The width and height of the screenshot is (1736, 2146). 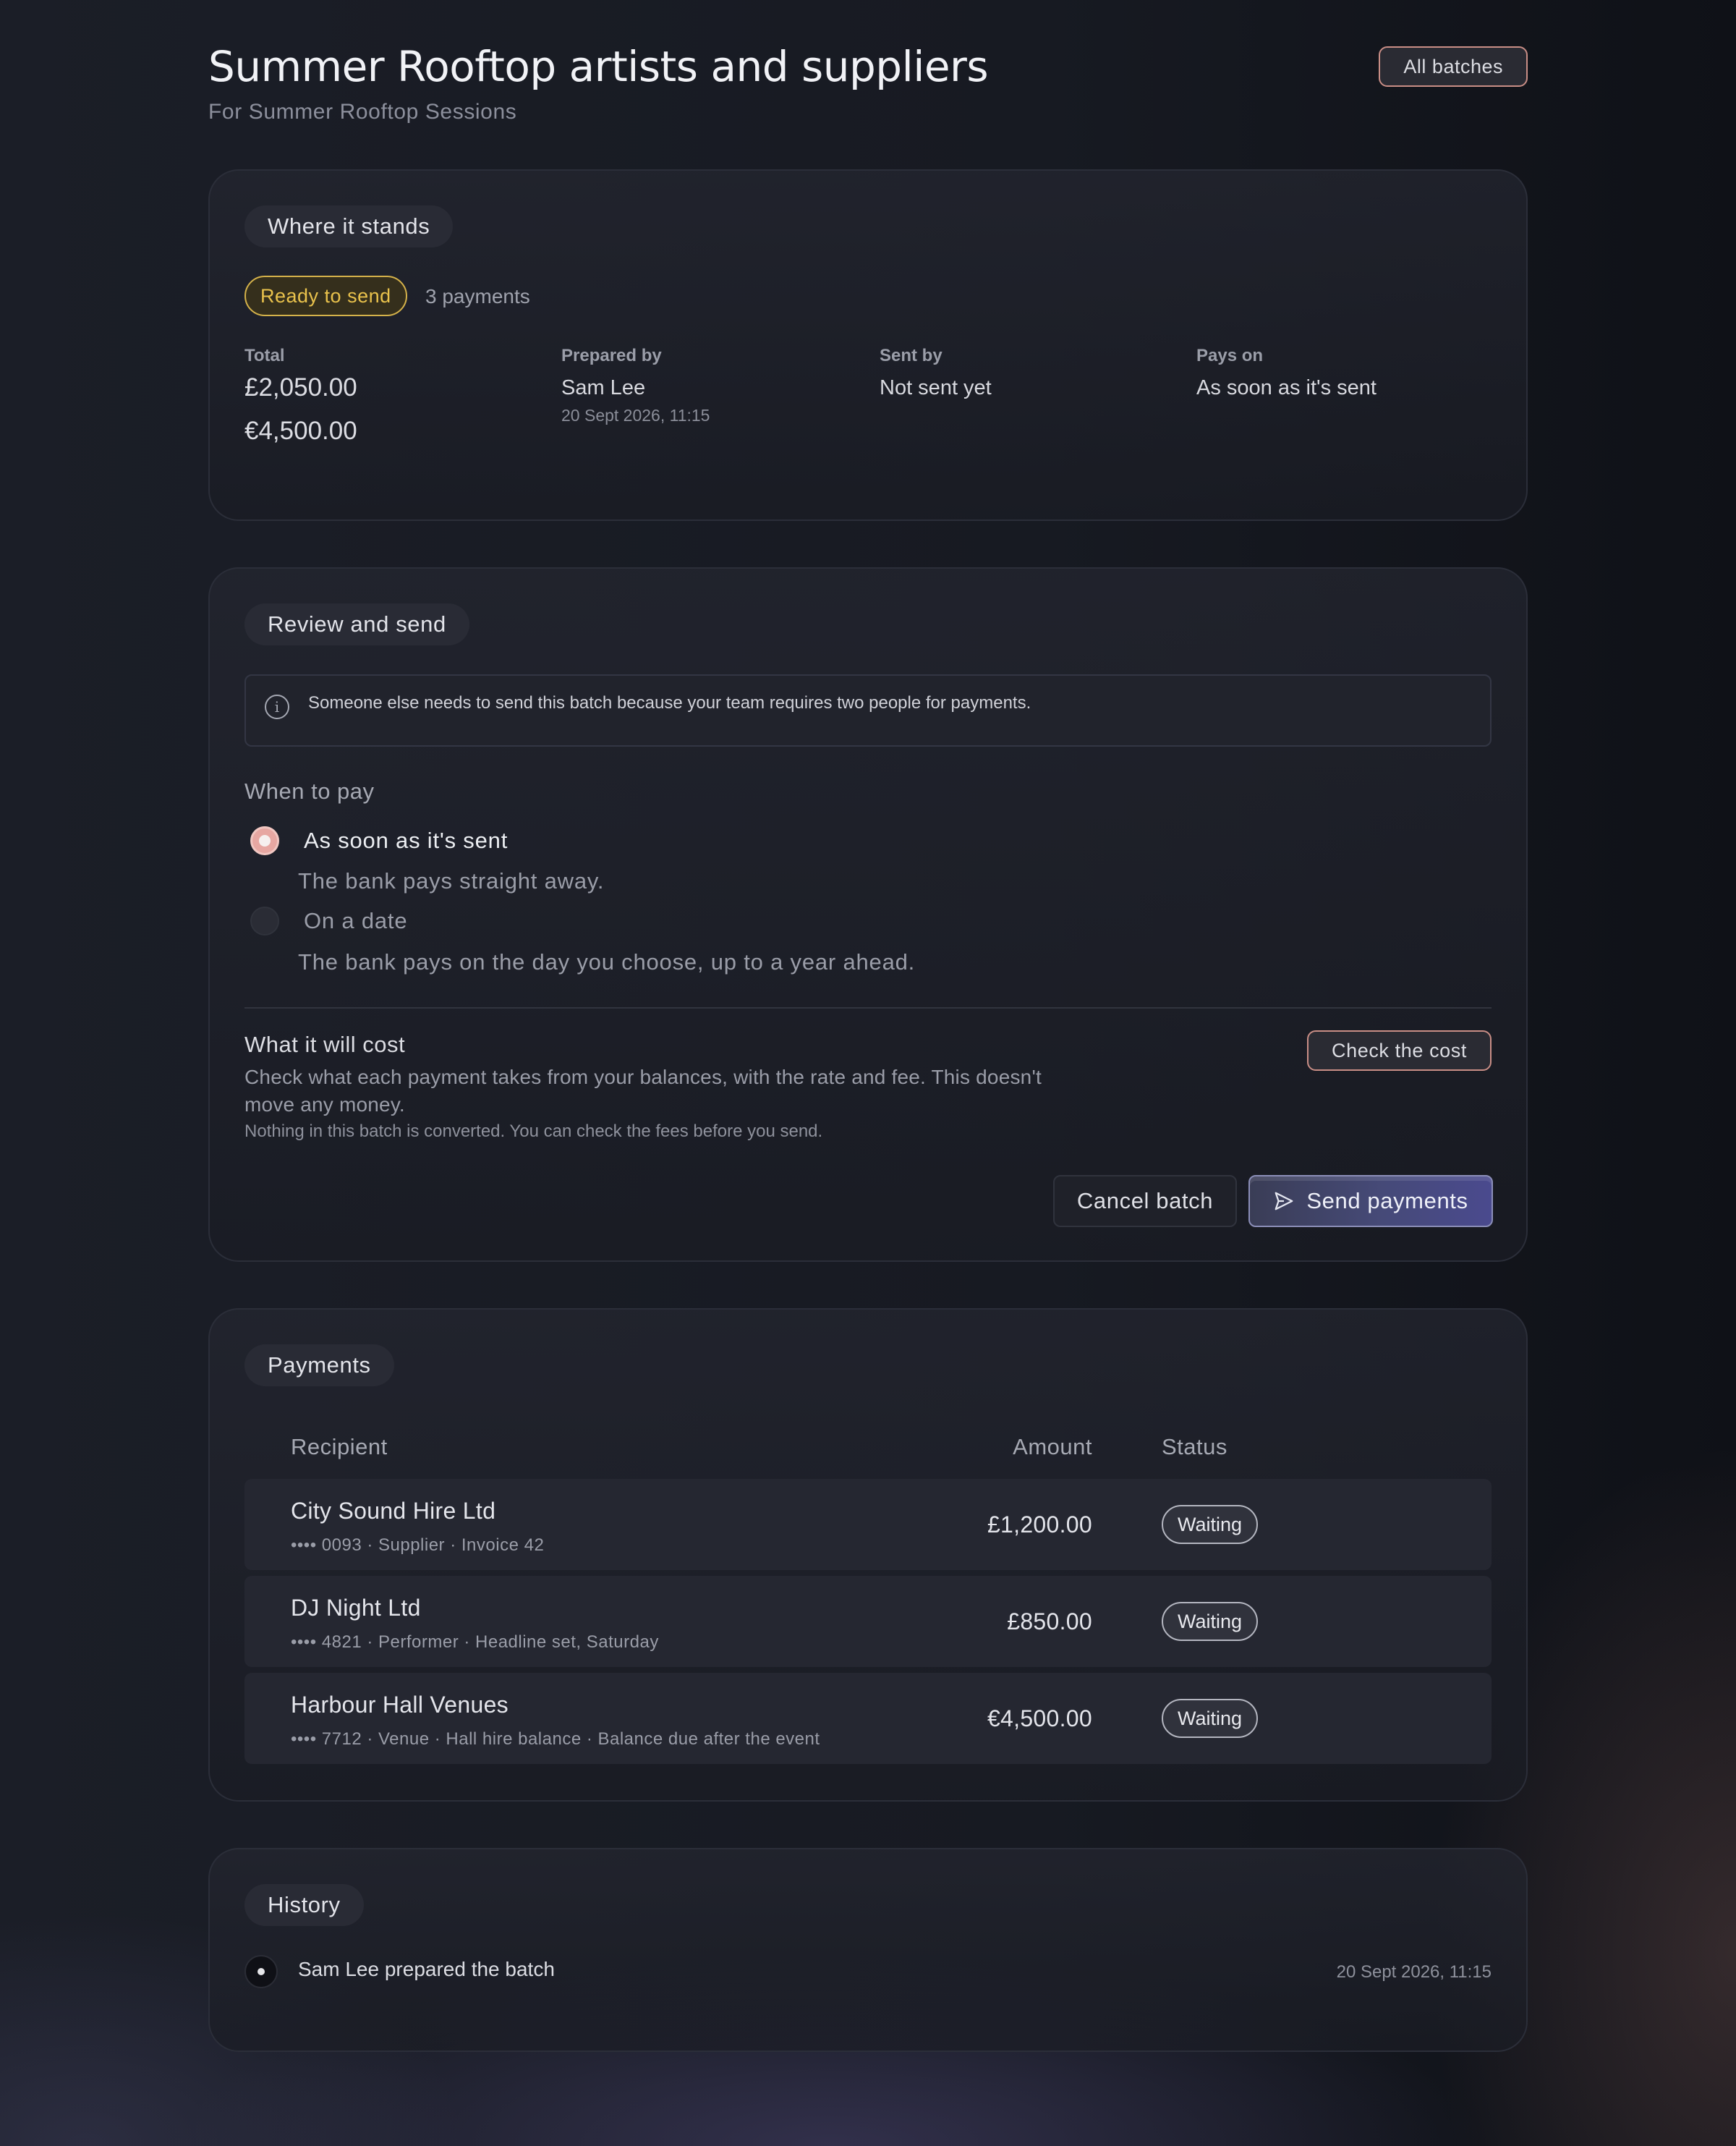 What do you see at coordinates (418, 1545) in the screenshot?
I see `recipient-meta: •••• 0093 · Supplier · Invoice 42` at bounding box center [418, 1545].